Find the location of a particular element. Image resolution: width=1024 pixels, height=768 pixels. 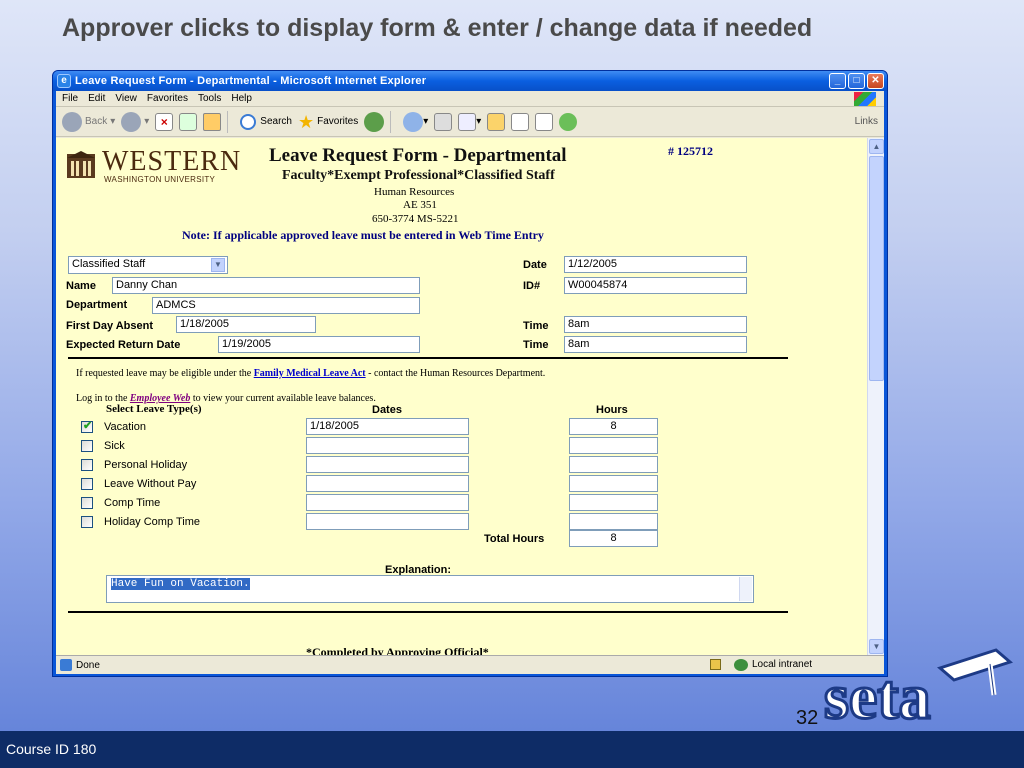

intranet-icon is located at coordinates (741, 665).